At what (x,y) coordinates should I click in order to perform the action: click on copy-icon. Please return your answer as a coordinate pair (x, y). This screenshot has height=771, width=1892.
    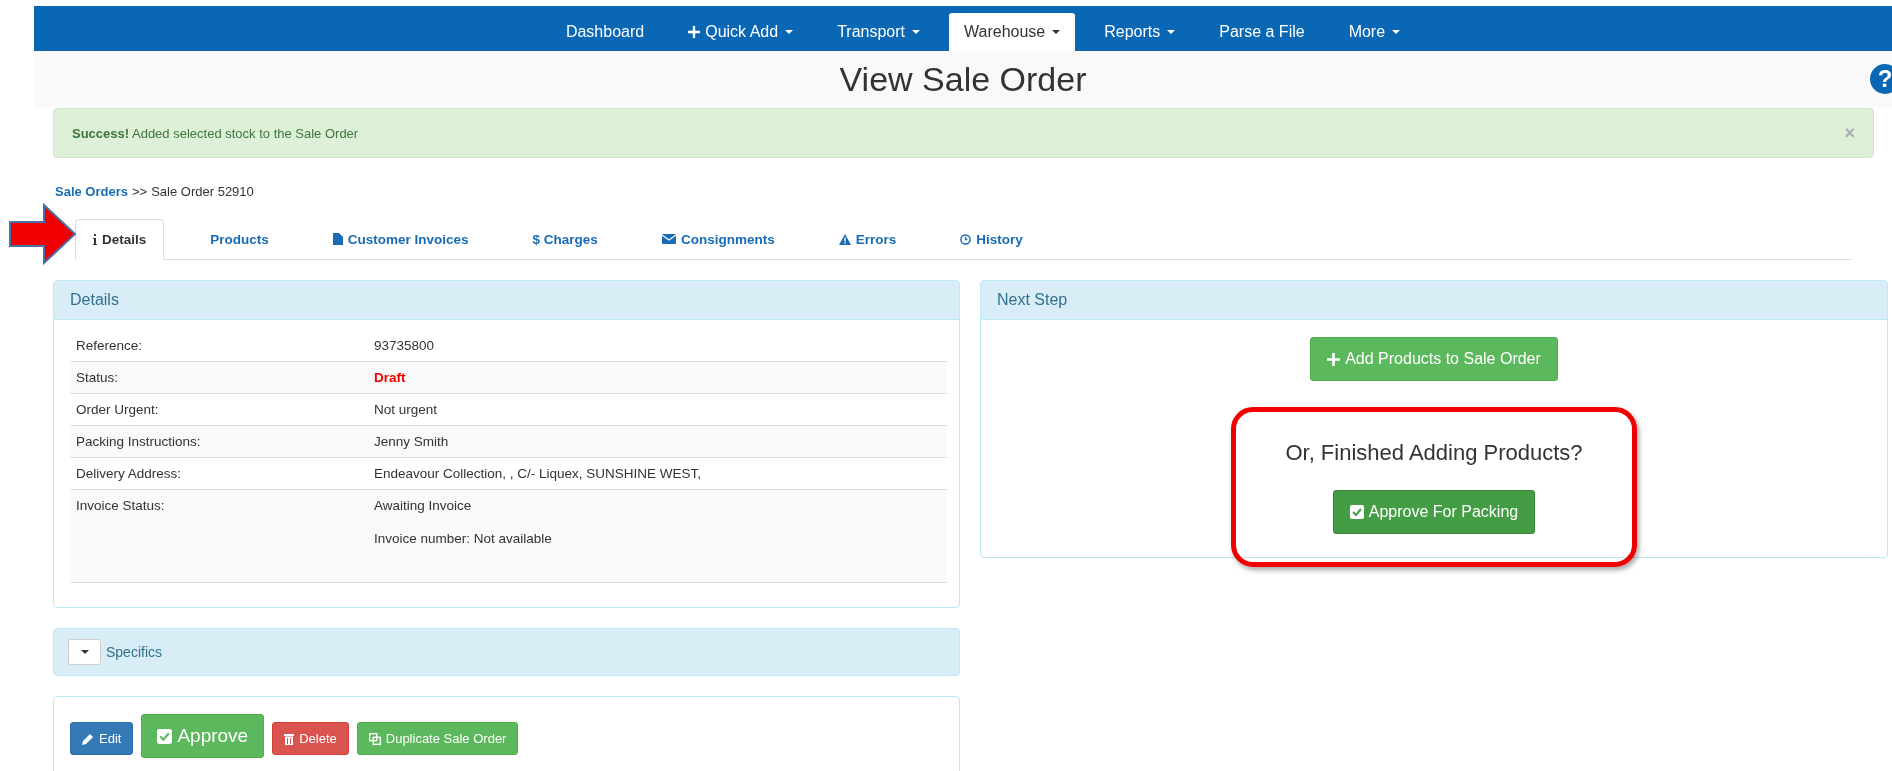
    Looking at the image, I should click on (374, 738).